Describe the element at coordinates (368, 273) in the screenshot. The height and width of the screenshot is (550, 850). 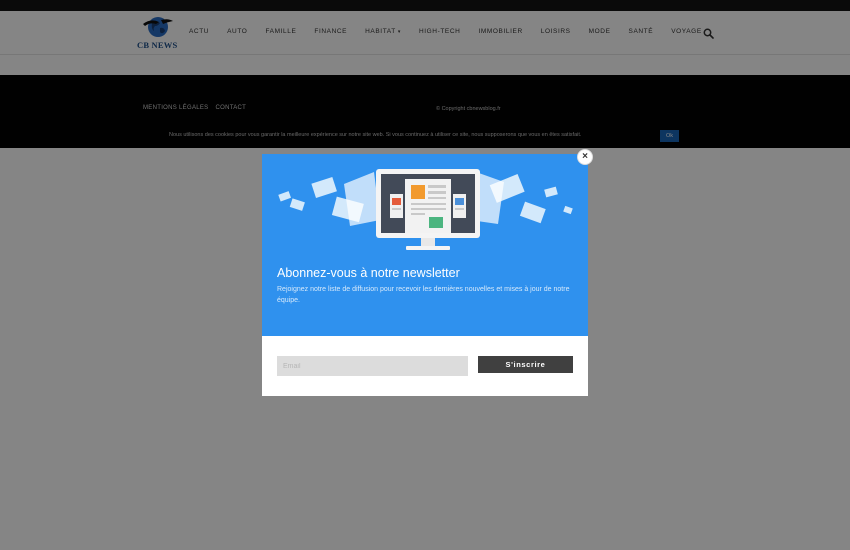
I see `modal-title: Abonnez-vous à notre newsletter` at that location.